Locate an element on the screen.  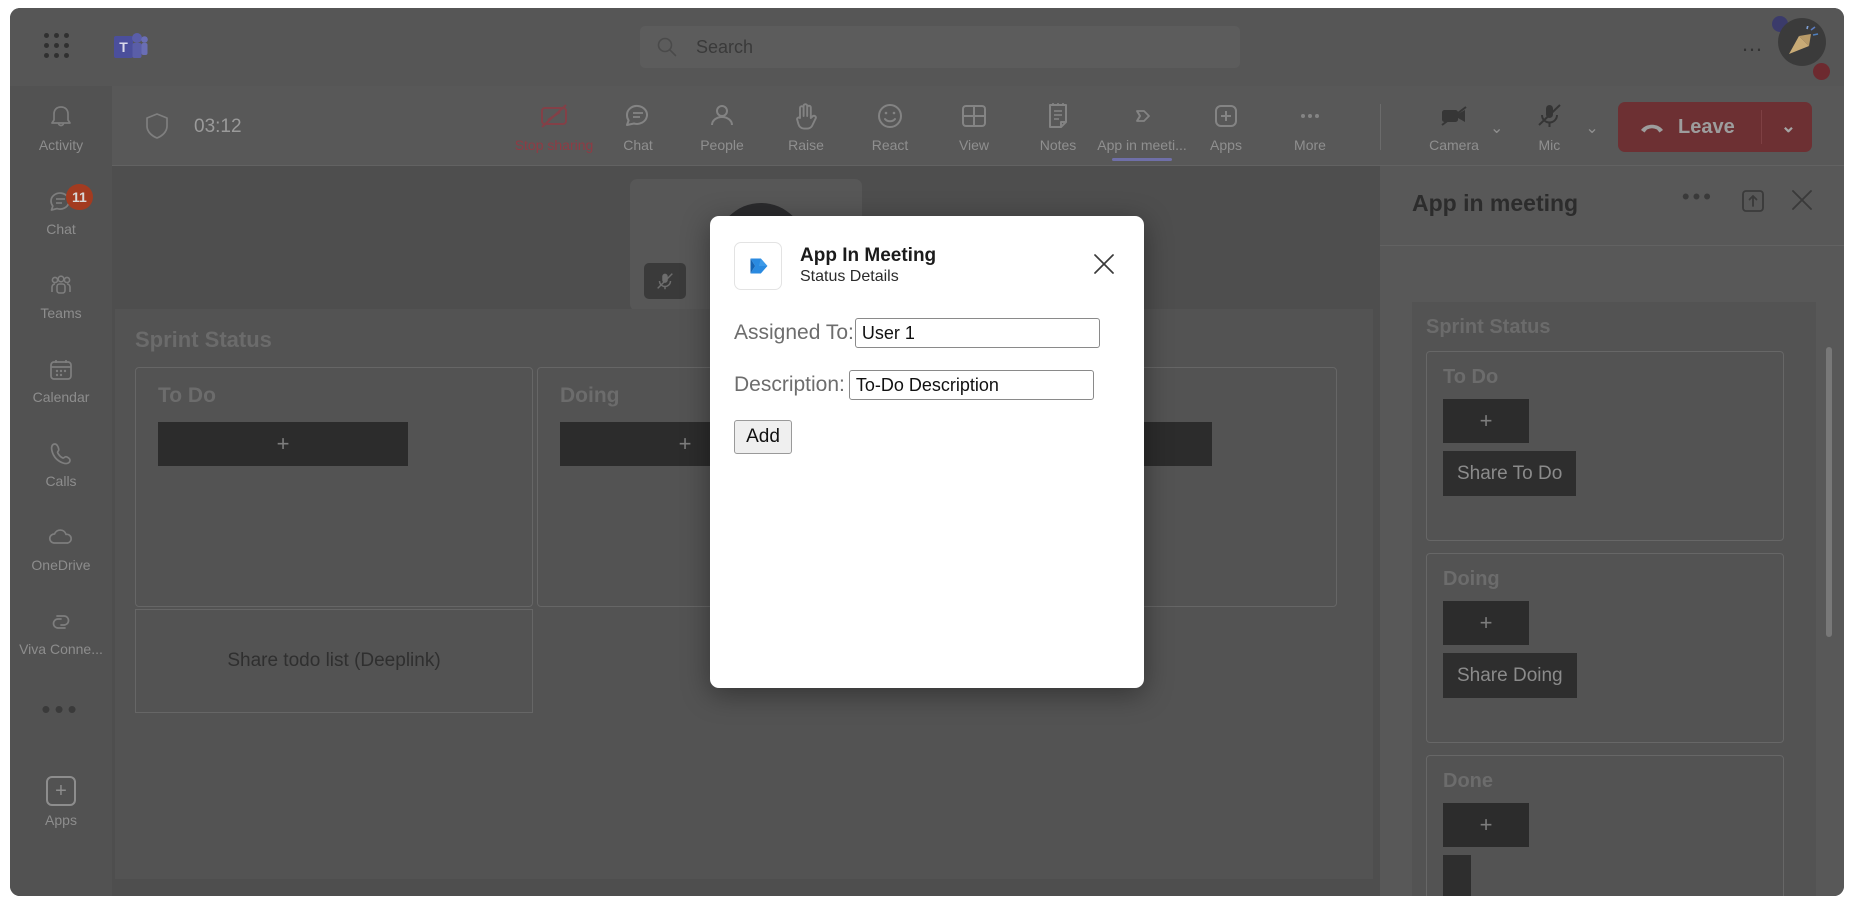
toolbar-label: Mic is located at coordinates (1549, 145).